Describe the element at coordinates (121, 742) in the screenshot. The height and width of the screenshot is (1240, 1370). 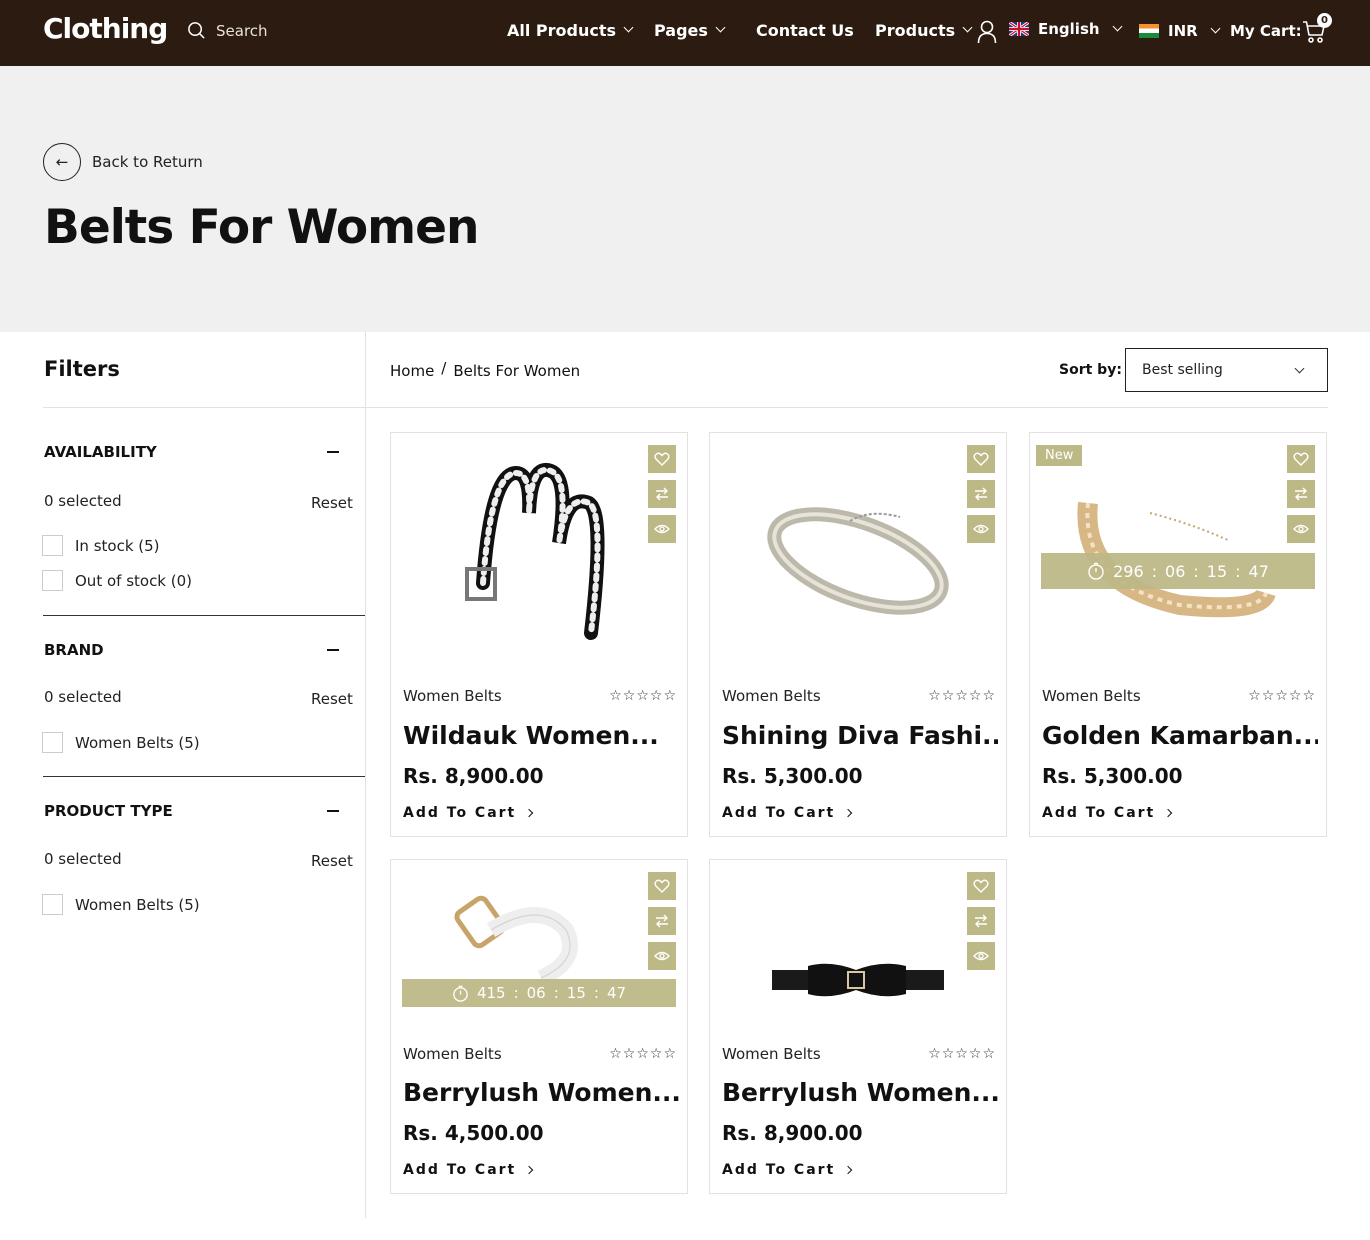
I see `filter-brand-women-belts: Women Belts (5)` at that location.